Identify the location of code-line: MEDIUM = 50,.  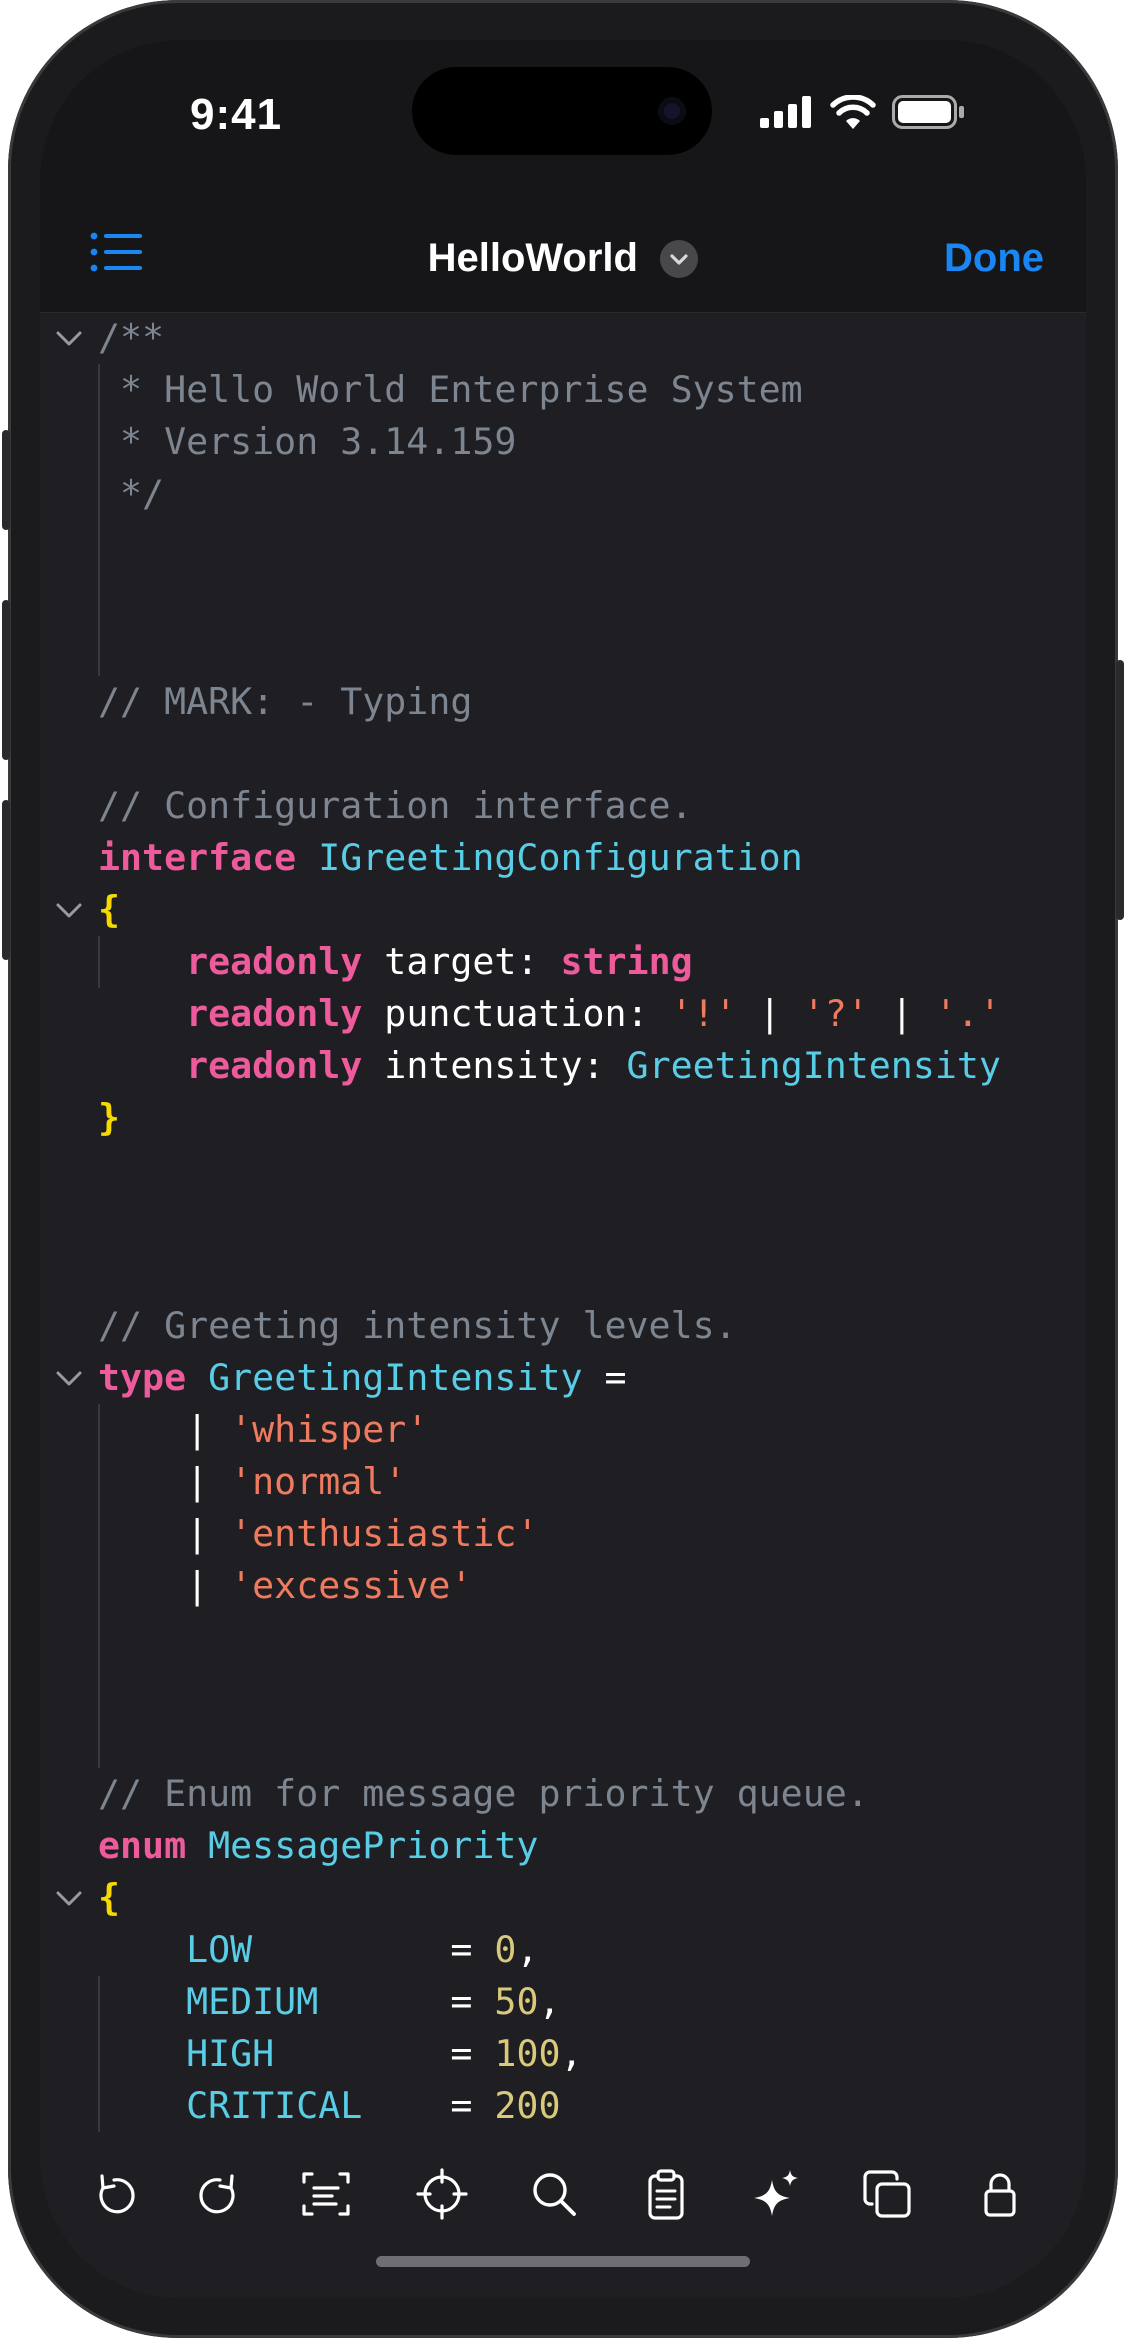
(329, 2002).